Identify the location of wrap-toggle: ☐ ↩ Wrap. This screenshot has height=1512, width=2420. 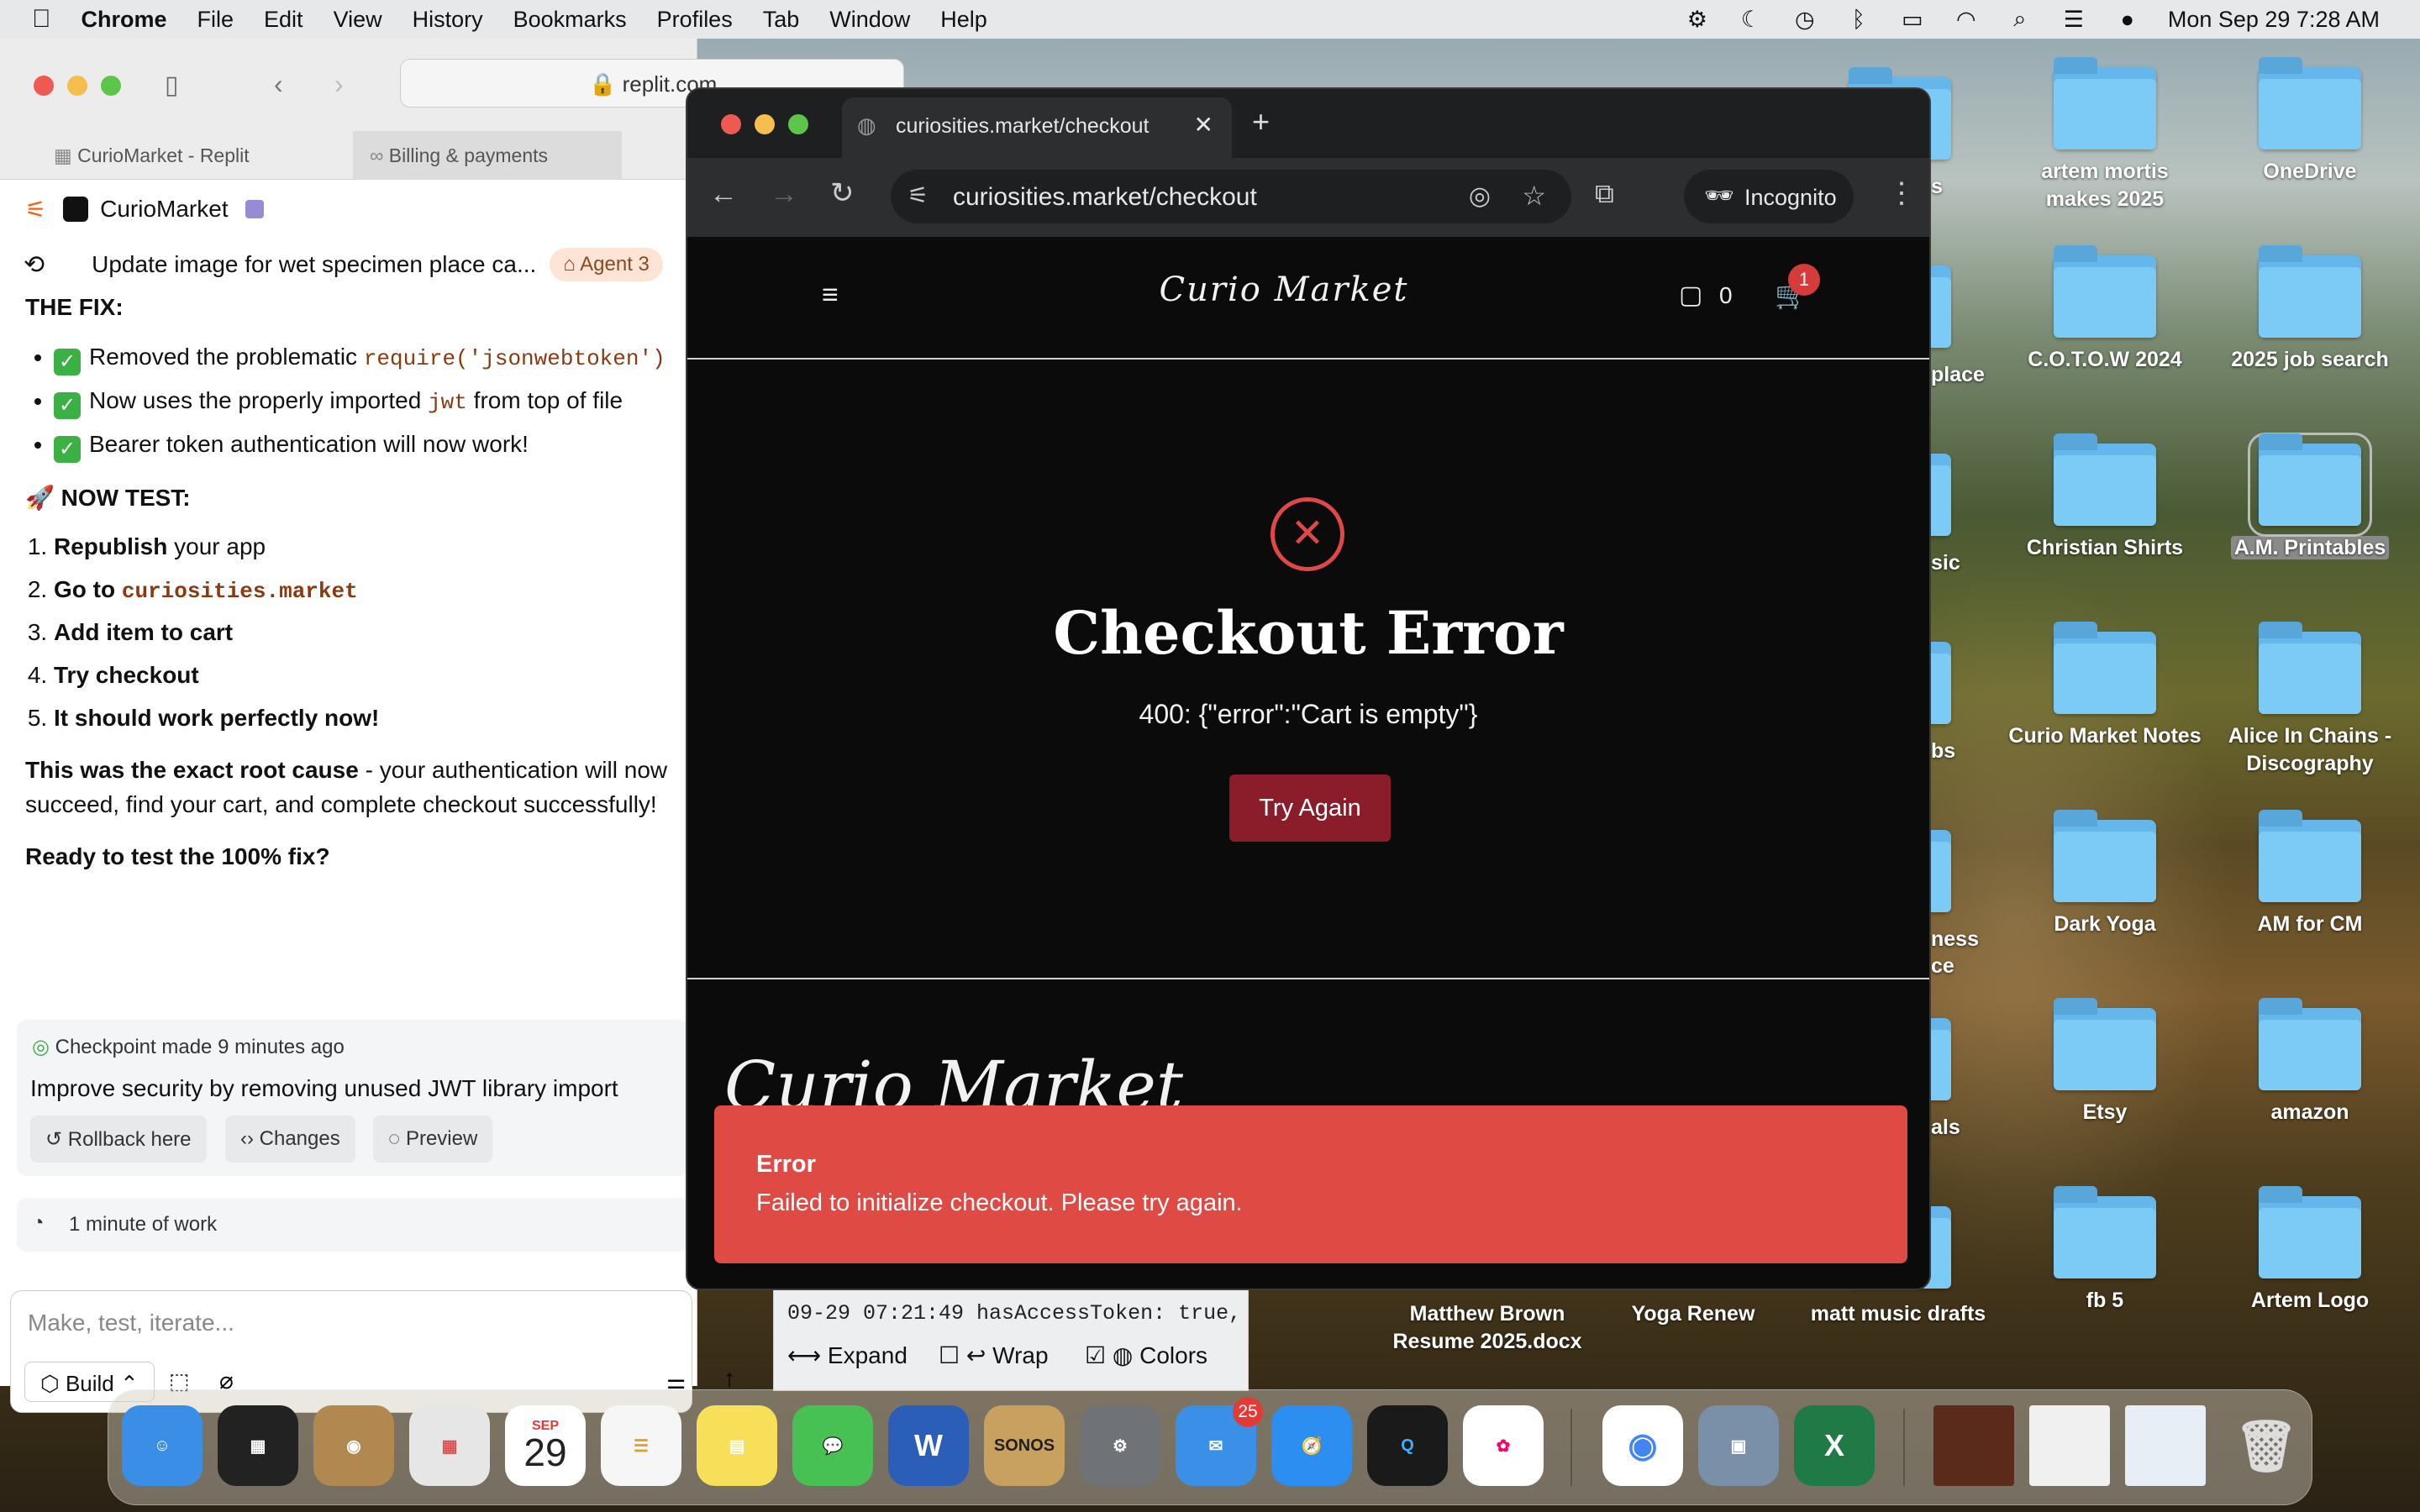
(994, 1355).